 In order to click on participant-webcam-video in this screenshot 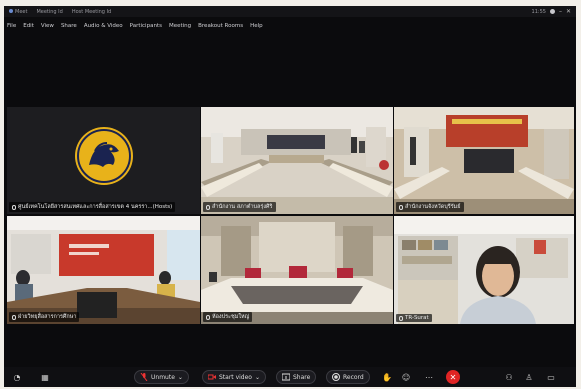, I will do `click(484, 270)`.